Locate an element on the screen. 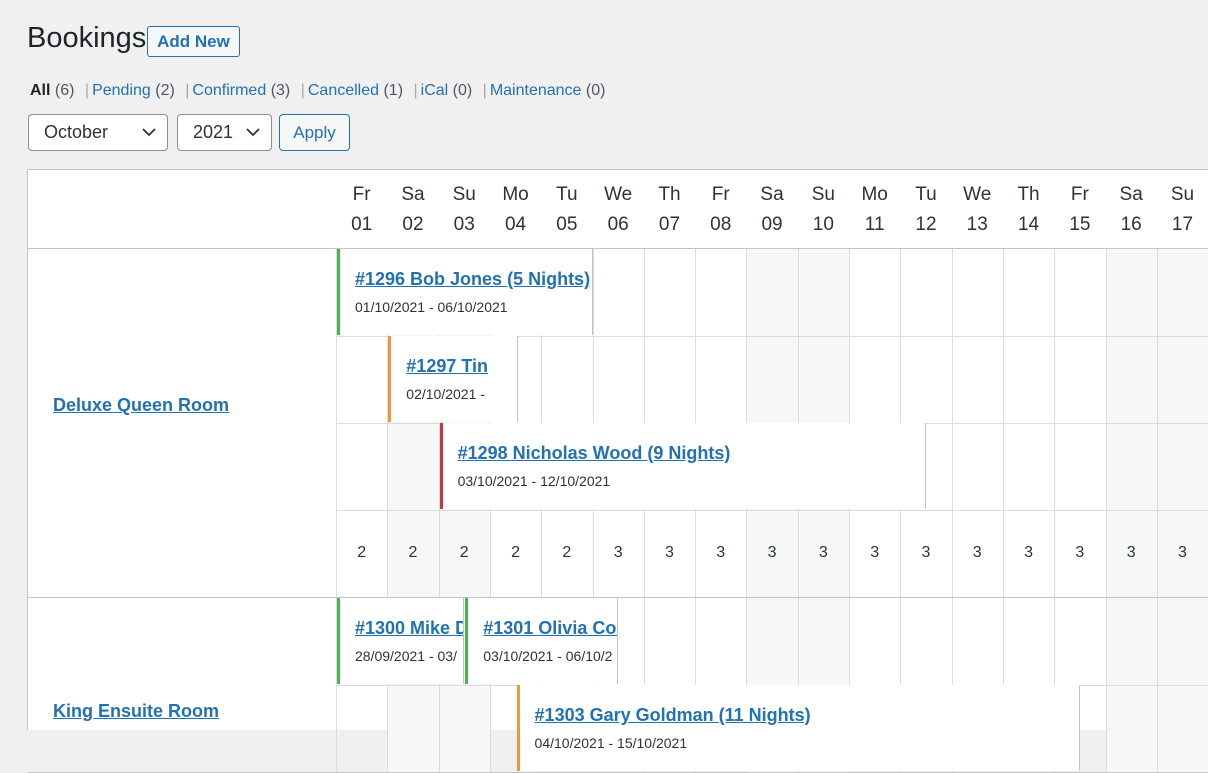 The height and width of the screenshot is (773, 1208). day-number: 12 is located at coordinates (926, 224).